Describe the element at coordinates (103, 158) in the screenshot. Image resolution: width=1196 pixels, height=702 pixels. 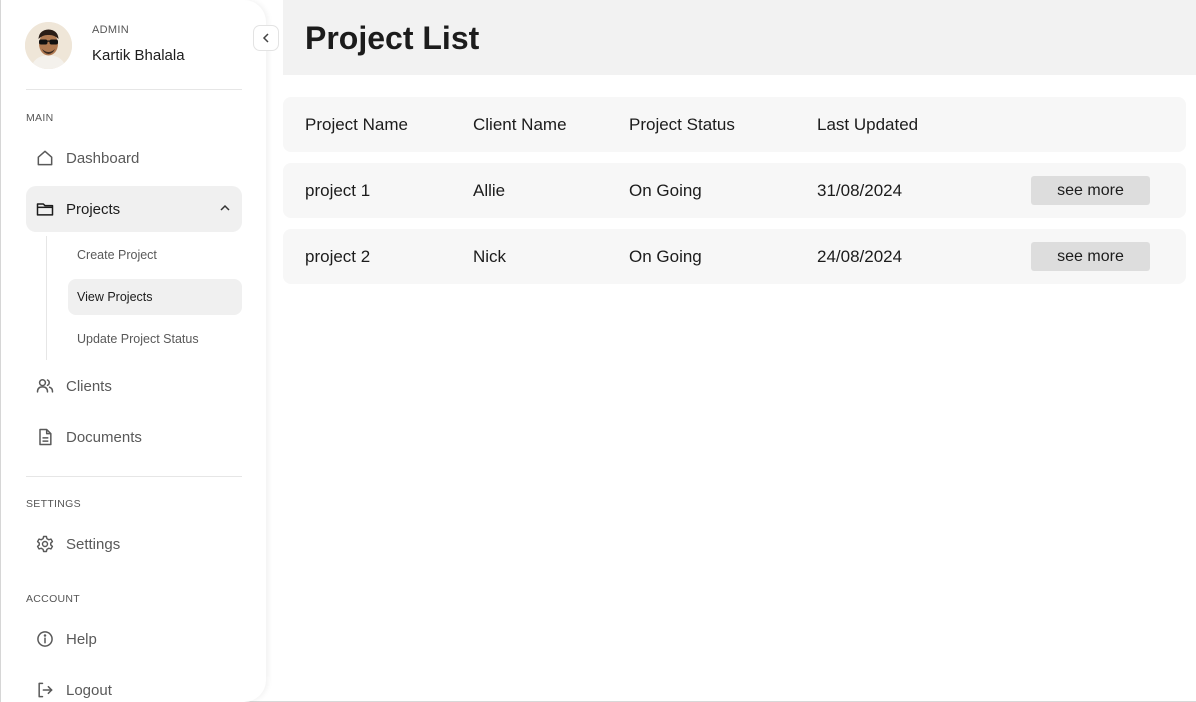
I see `sidebar-item-label: Dashboard` at that location.